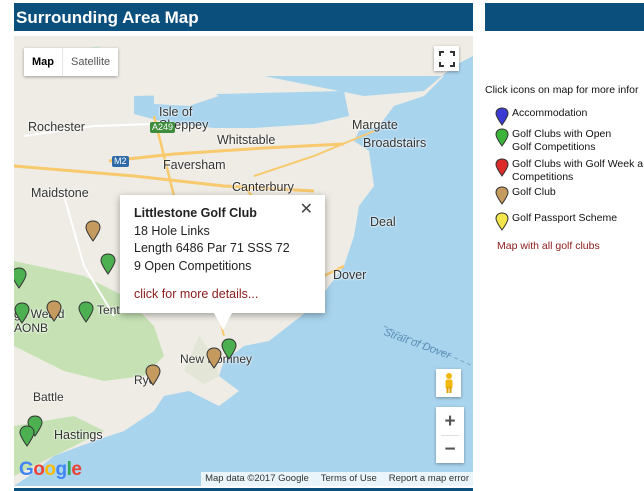 This screenshot has width=644, height=491. I want to click on sidebar-header, so click(564, 17).